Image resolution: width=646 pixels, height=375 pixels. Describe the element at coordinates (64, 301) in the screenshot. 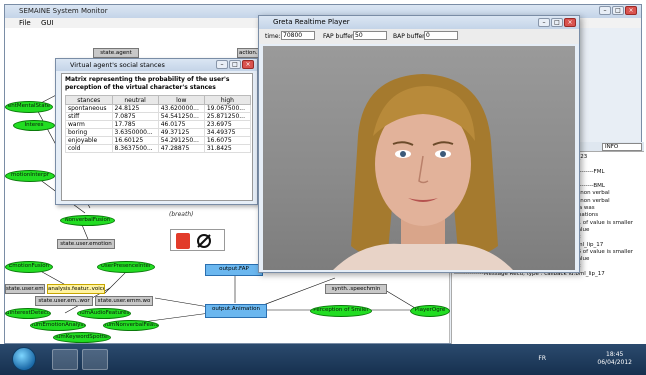

I see `node-state-user-em-wor: state.user.em..wor` at that location.